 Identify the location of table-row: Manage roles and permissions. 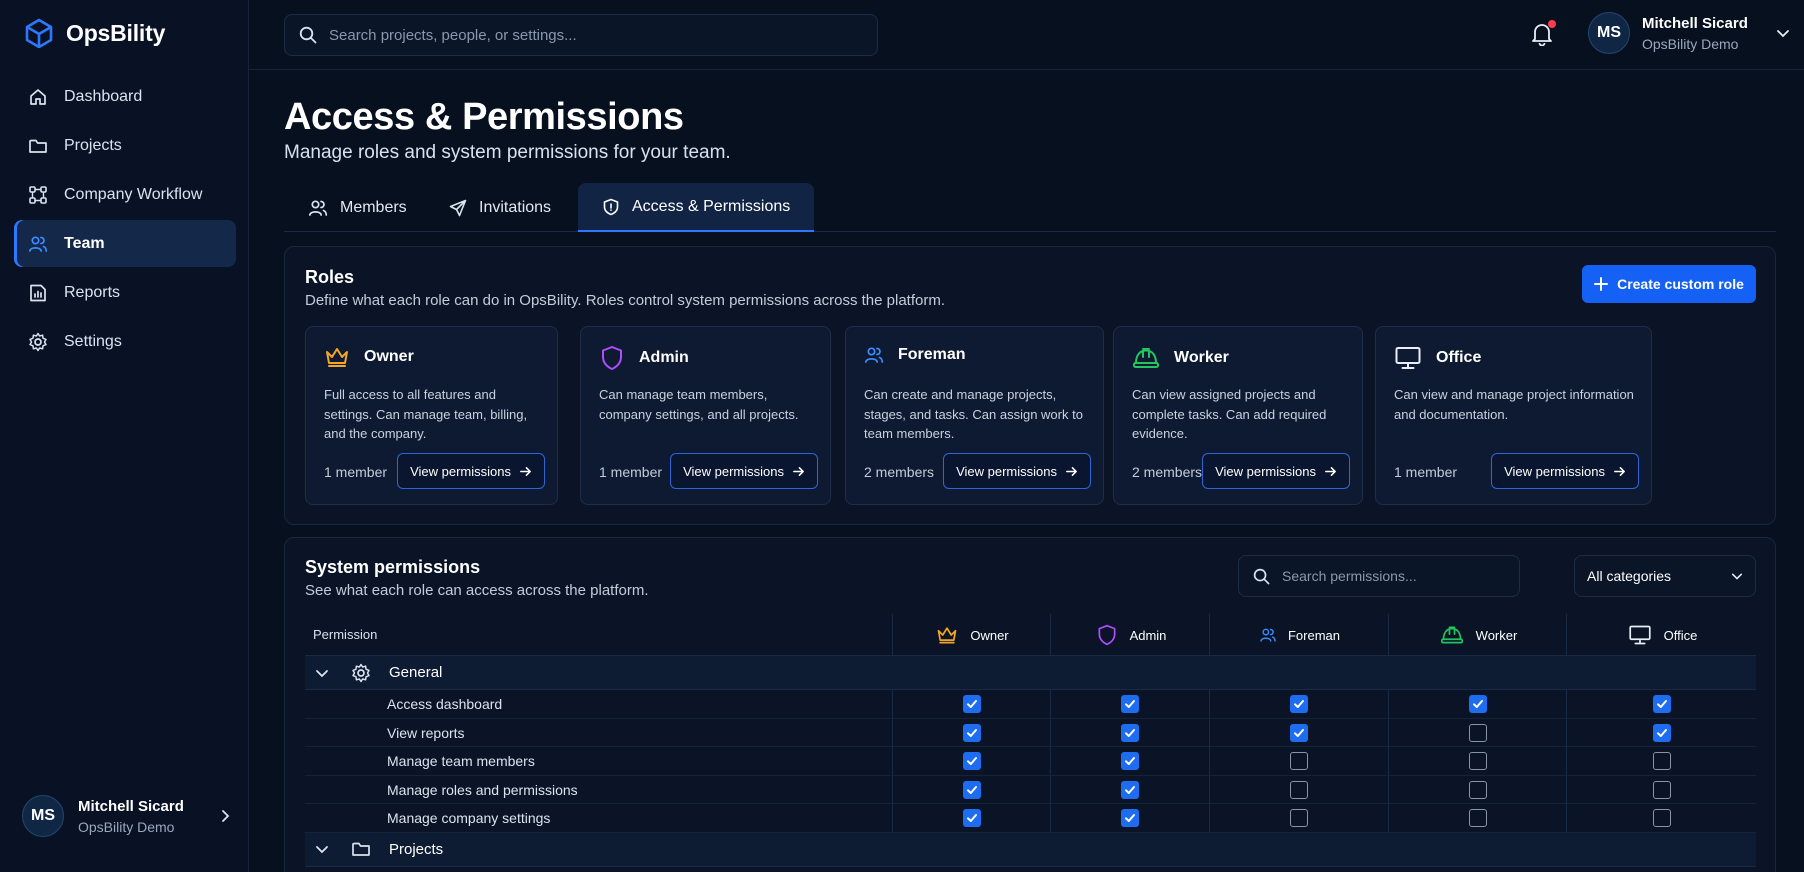
(1030, 789).